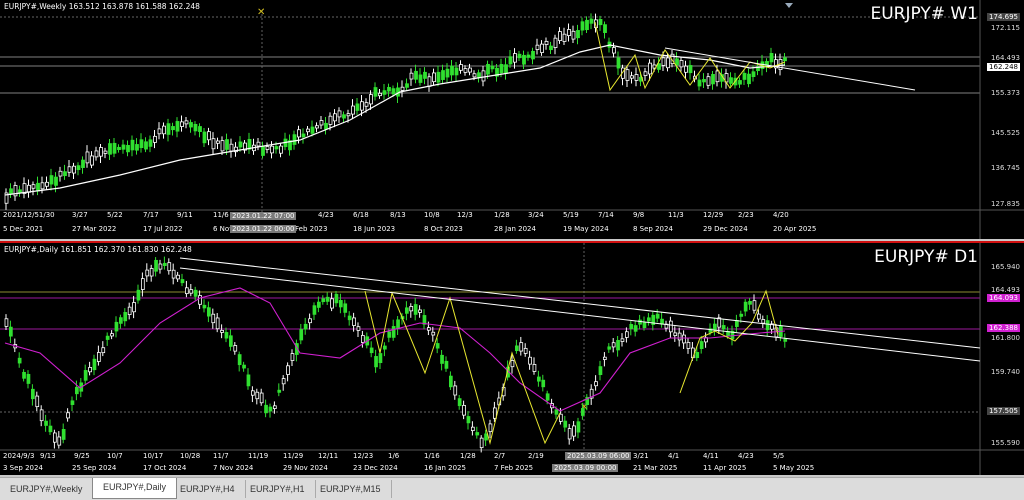 The height and width of the screenshot is (500, 1024). Describe the element at coordinates (462, 367) in the screenshot. I see `zigzag-line` at that location.